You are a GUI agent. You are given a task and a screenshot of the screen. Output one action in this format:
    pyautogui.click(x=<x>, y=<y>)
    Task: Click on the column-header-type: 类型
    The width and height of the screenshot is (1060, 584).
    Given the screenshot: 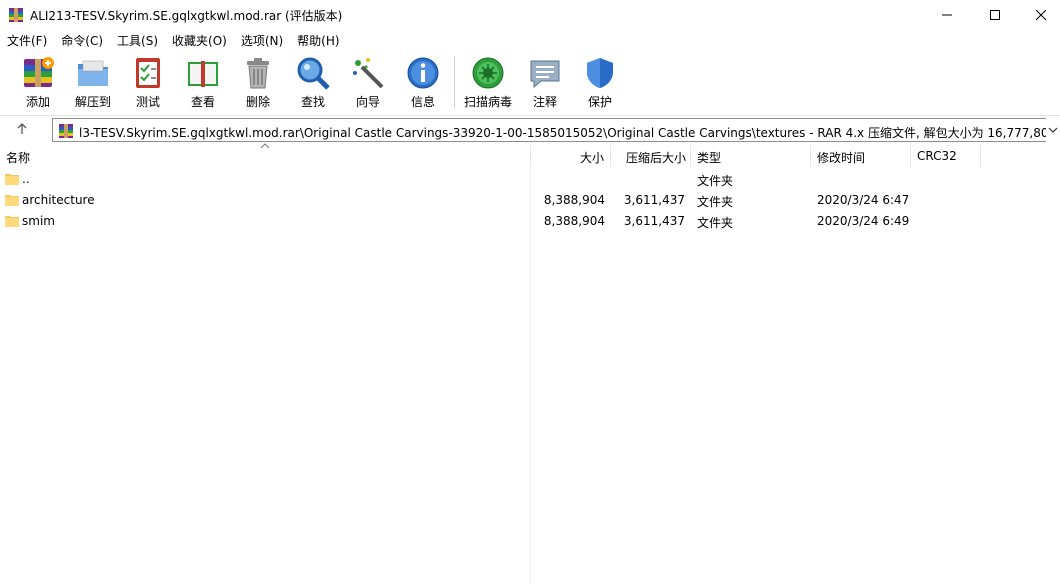 What is the action you would take?
    pyautogui.click(x=751, y=156)
    